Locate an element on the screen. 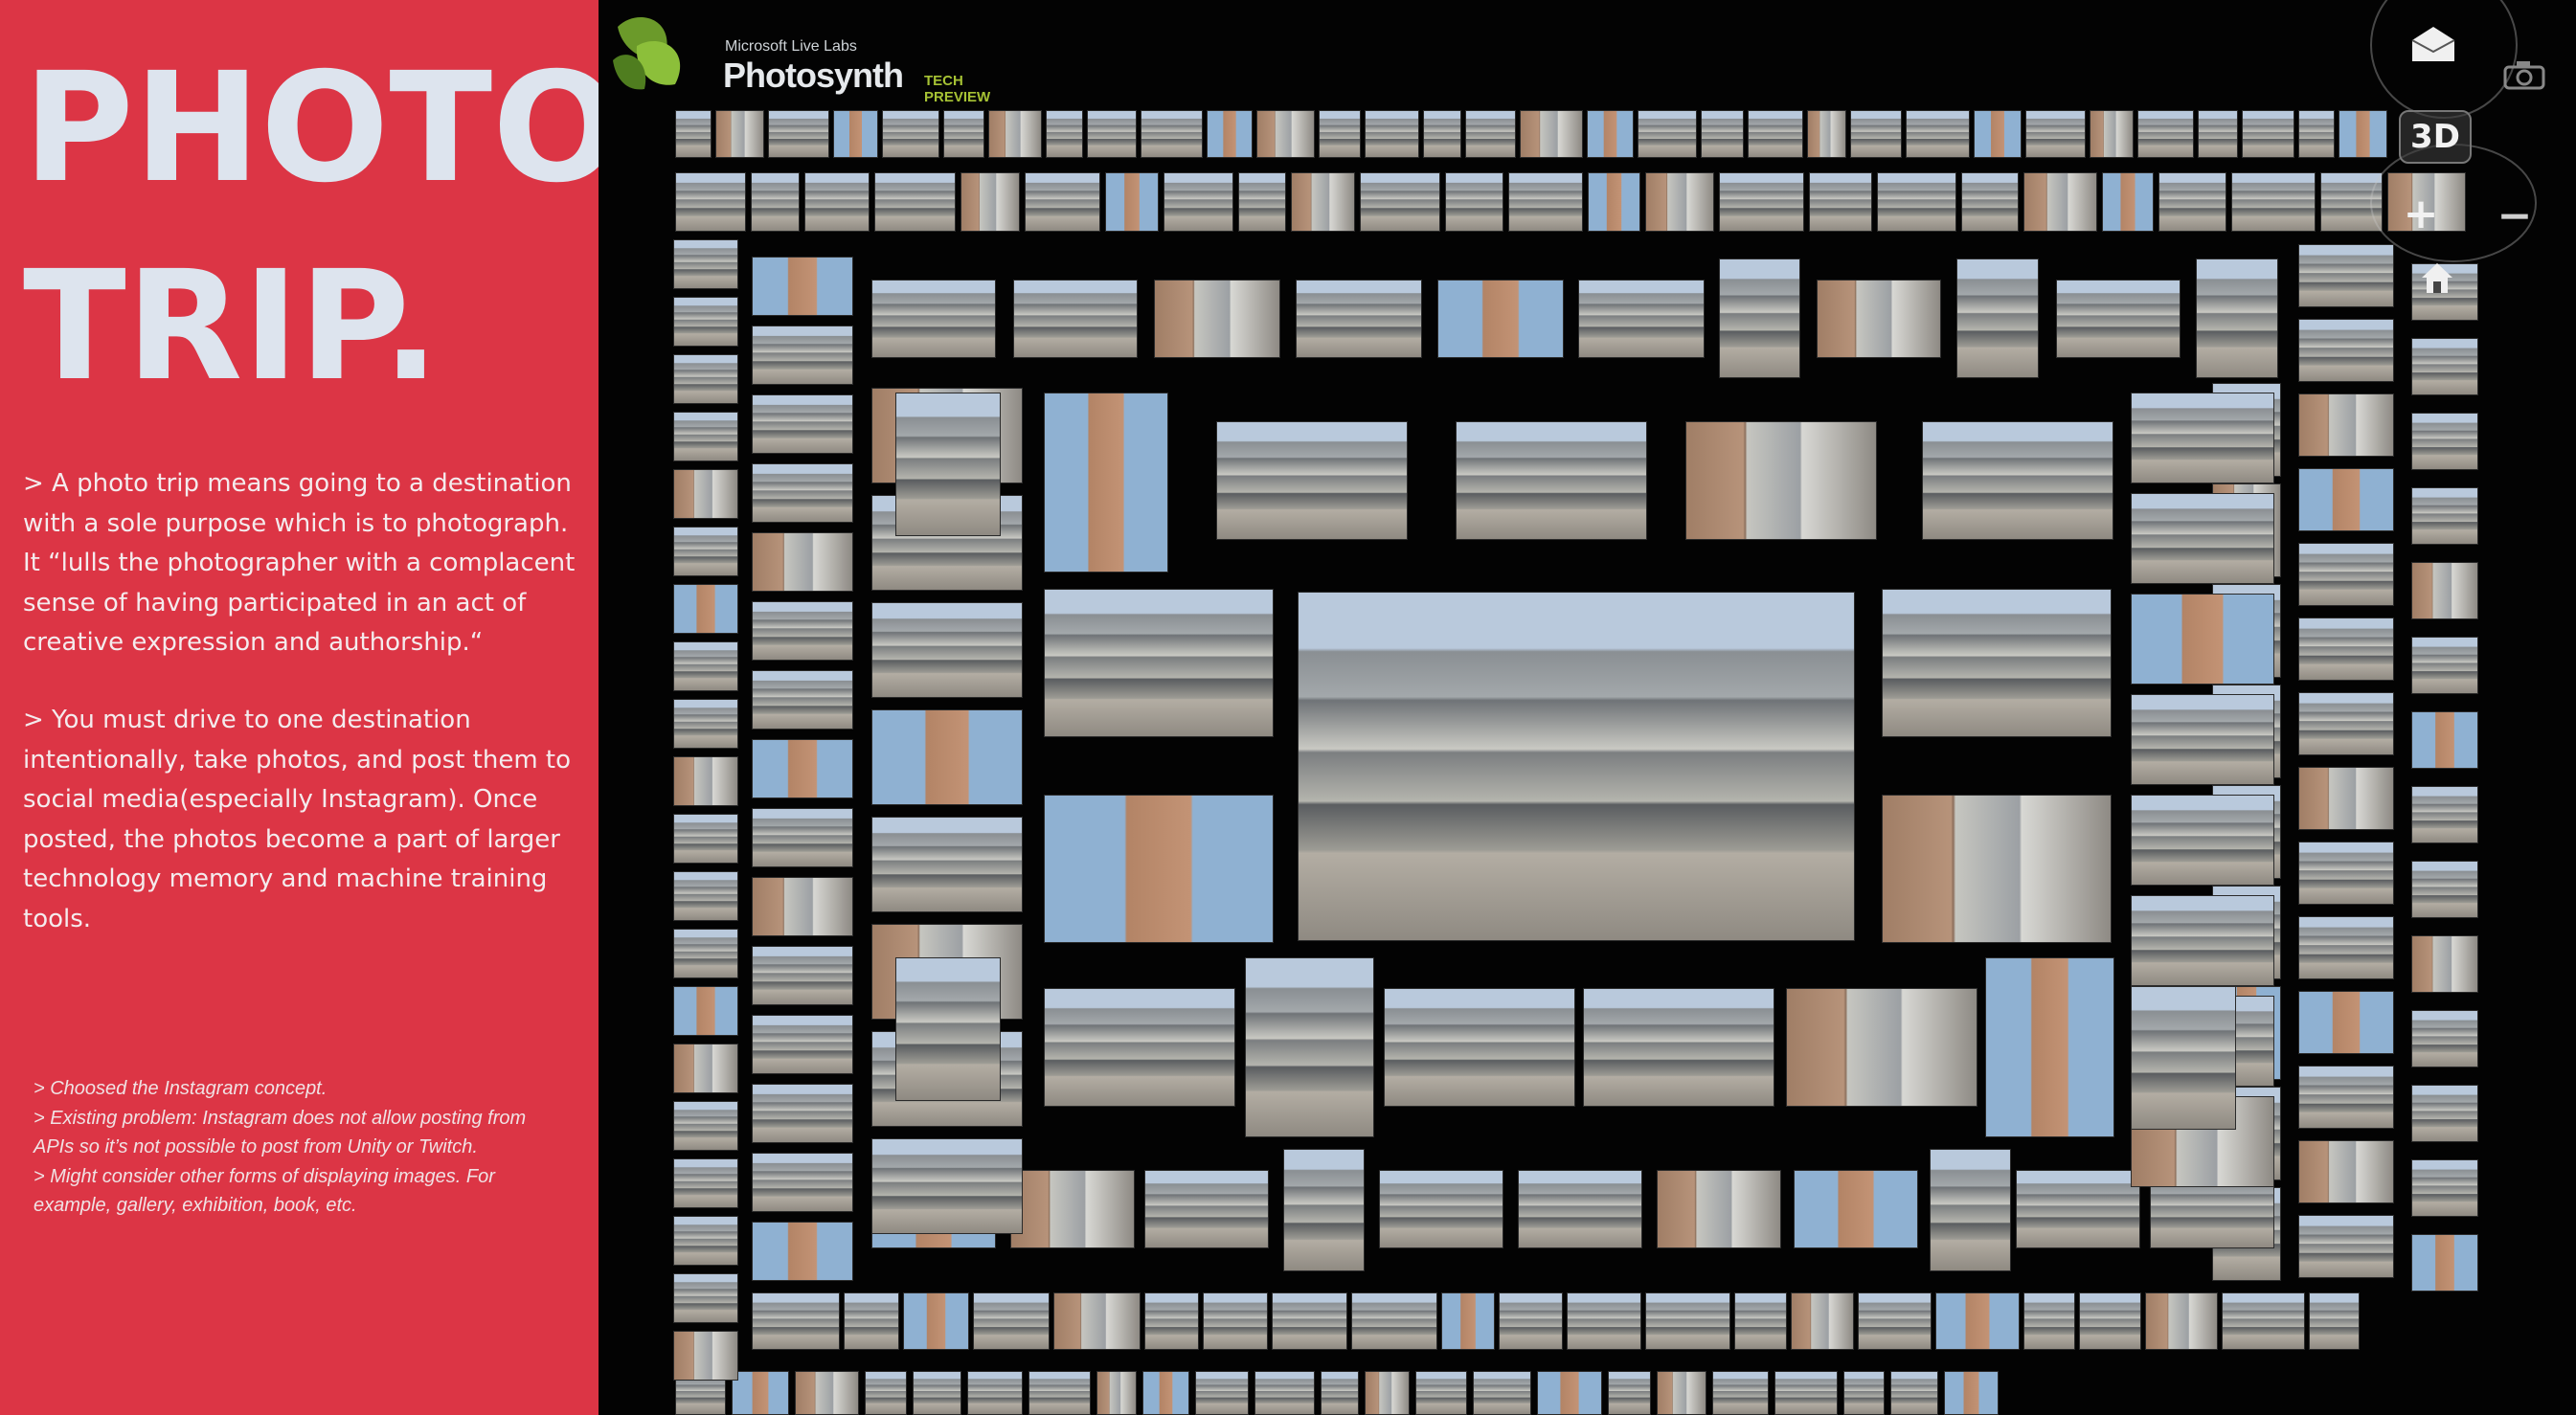  camera-button is located at coordinates (2524, 75).